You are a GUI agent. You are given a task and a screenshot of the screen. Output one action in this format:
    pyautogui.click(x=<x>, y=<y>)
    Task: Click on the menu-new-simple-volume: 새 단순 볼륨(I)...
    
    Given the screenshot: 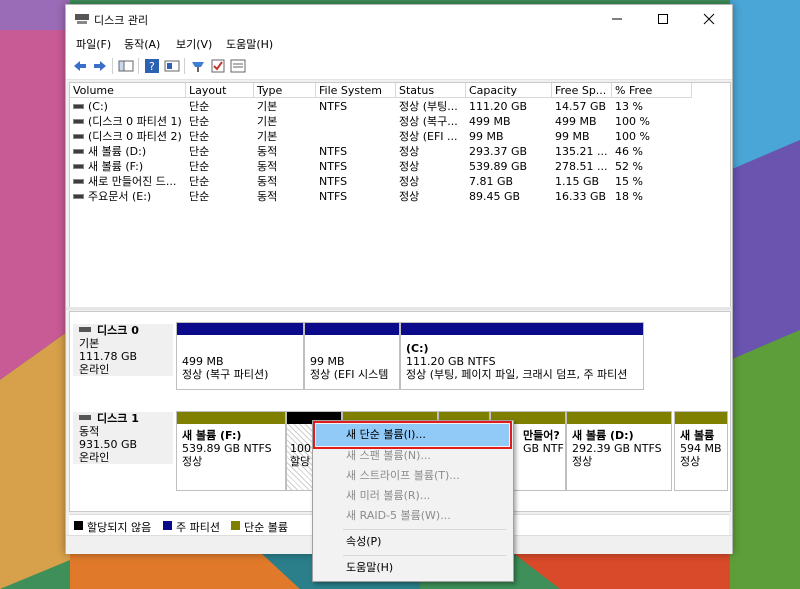 What is the action you would take?
    pyautogui.click(x=412, y=435)
    